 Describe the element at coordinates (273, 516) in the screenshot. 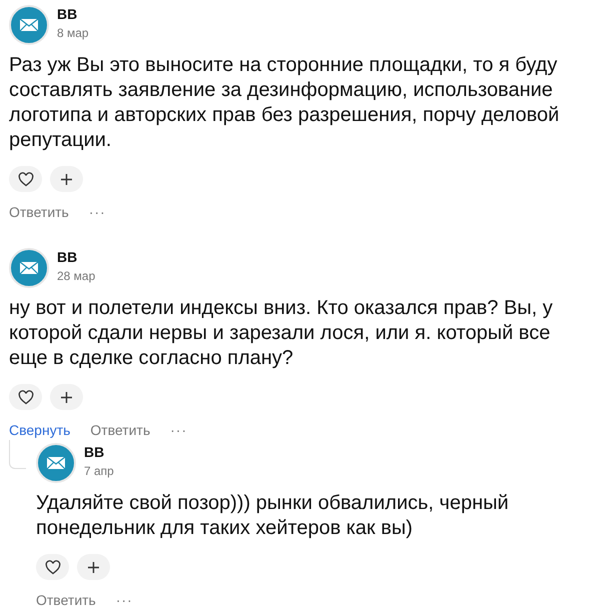

I see `comment-text: Удаляйте свой позор))) рынки обвалились, черный понедельник для таких хейтеров как вы)` at that location.